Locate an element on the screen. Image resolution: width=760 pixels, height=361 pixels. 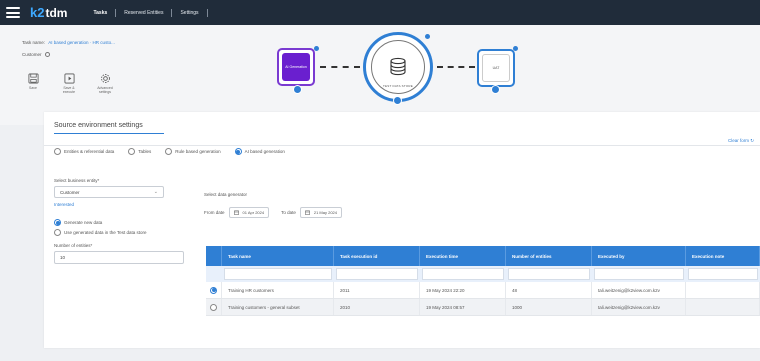
store-edit-dot is located at coordinates (427, 36).